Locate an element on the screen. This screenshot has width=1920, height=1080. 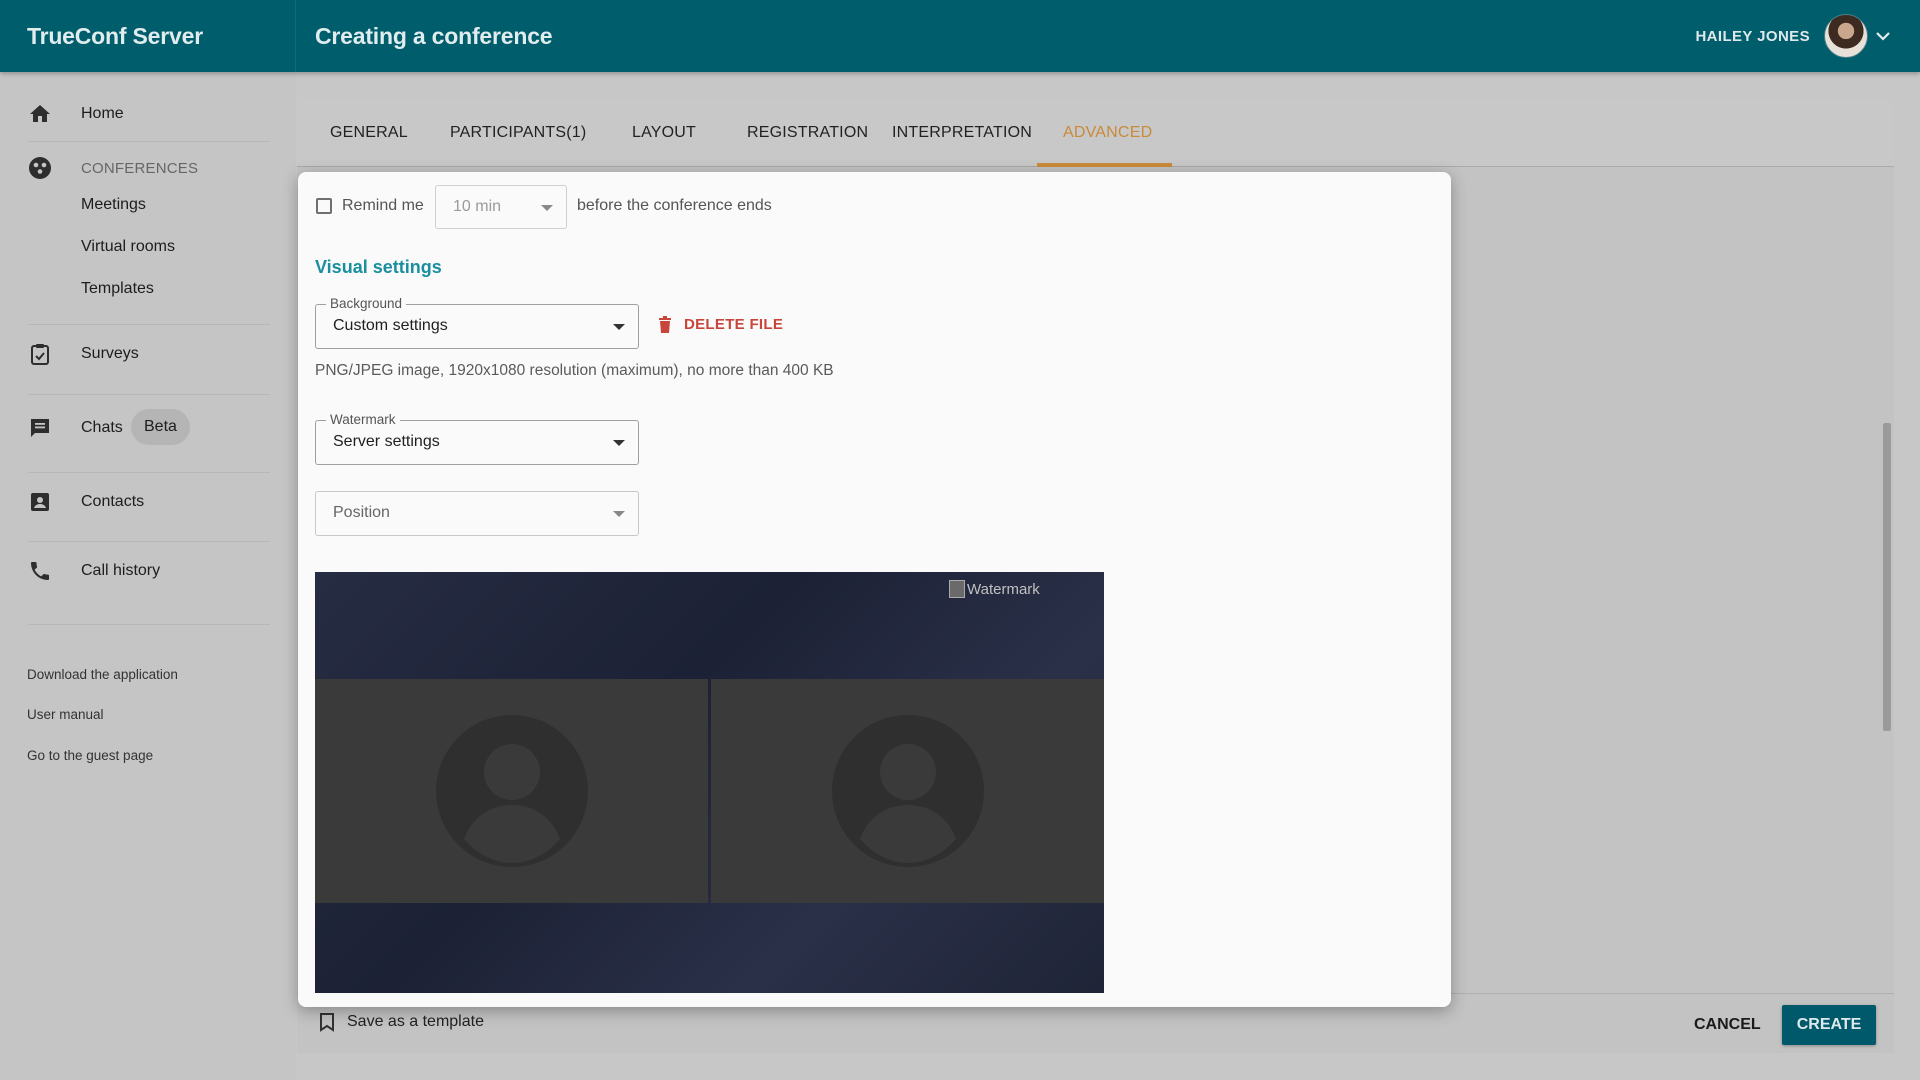
page-title: Creating a conference is located at coordinates (434, 35).